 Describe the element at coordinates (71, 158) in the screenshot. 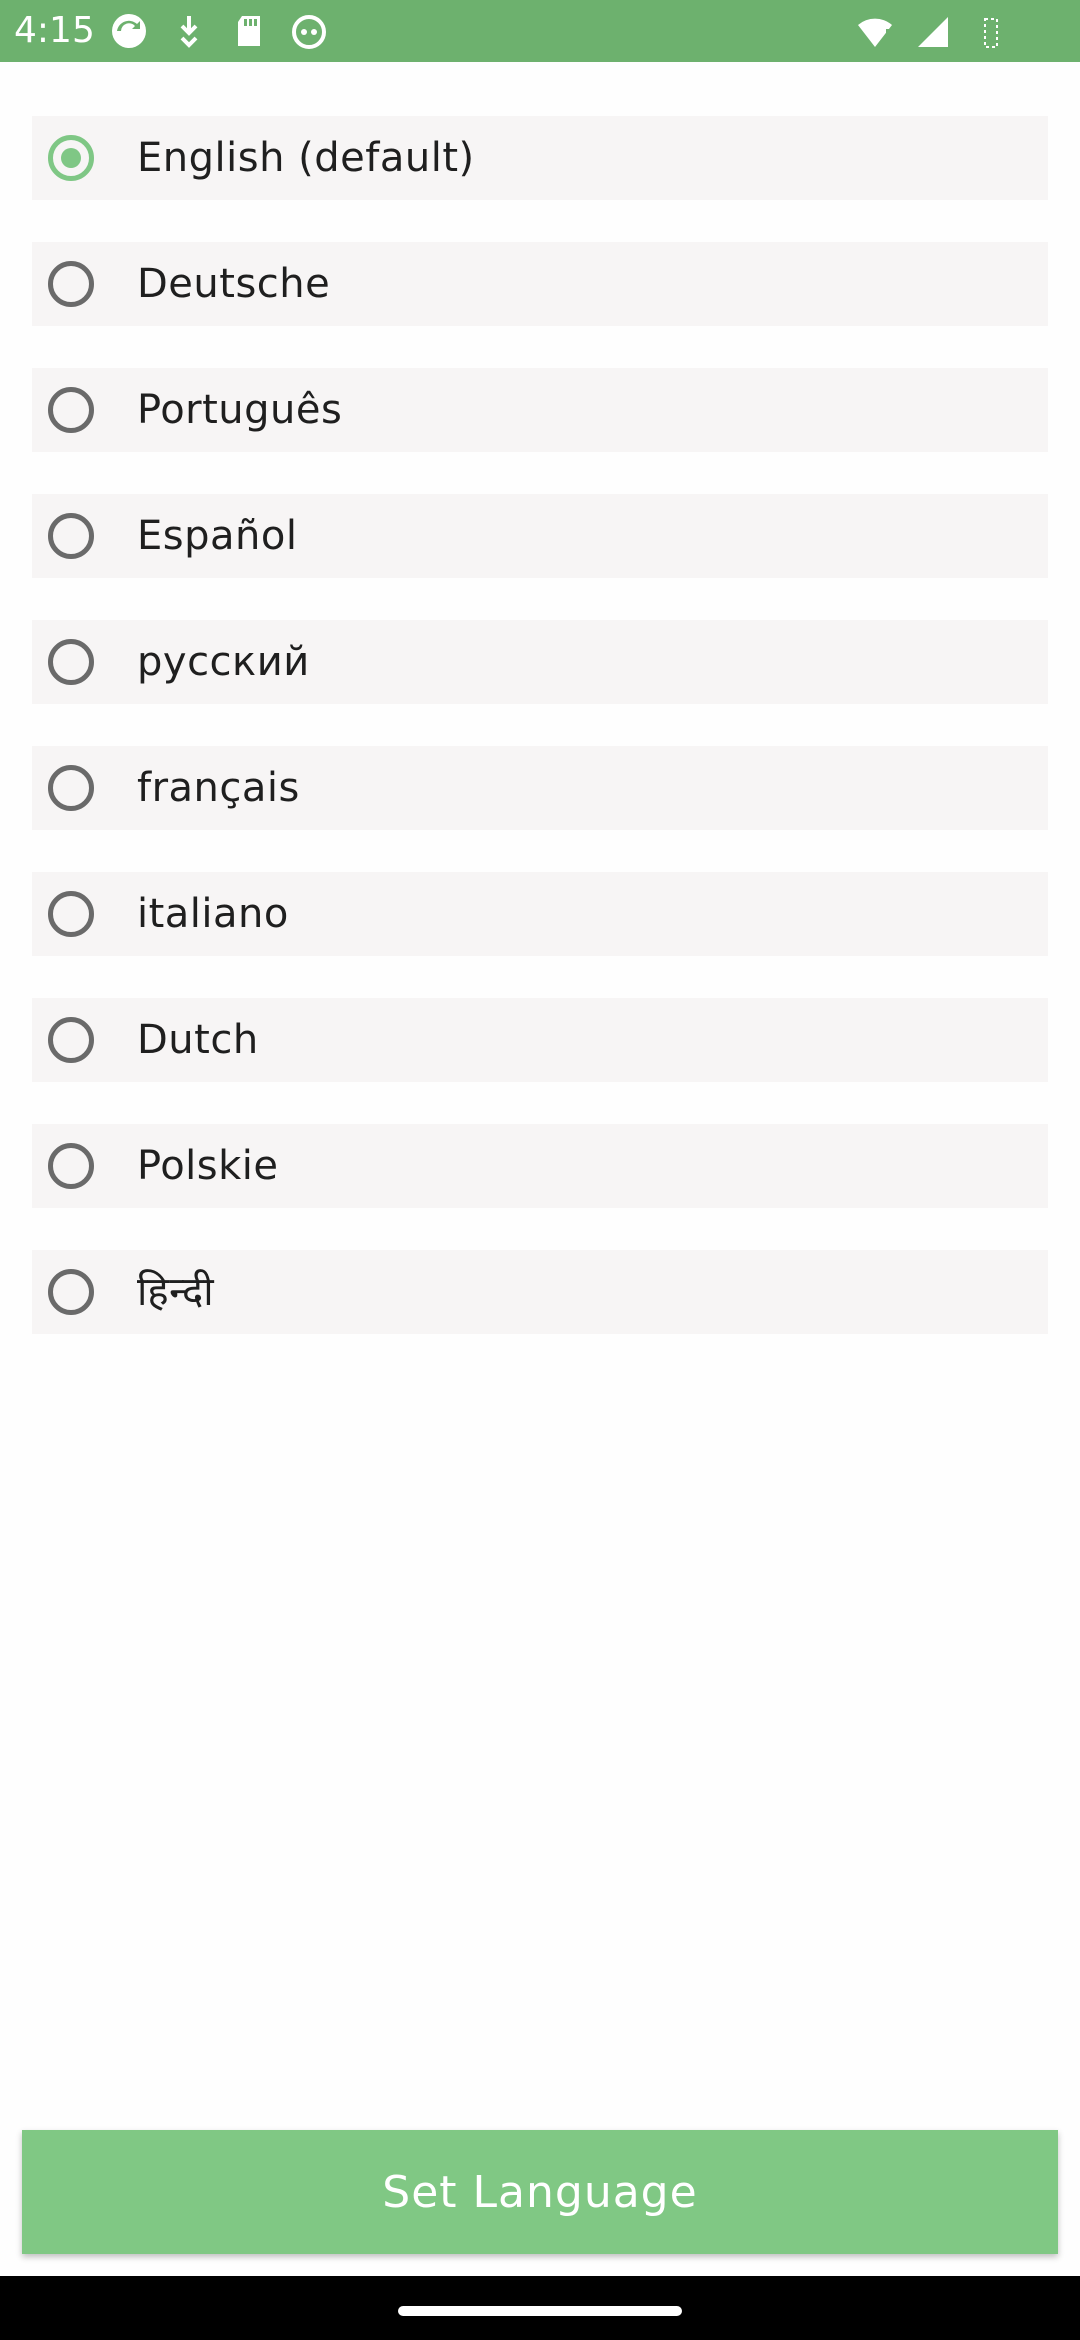

I see `radio-checked-icon` at that location.